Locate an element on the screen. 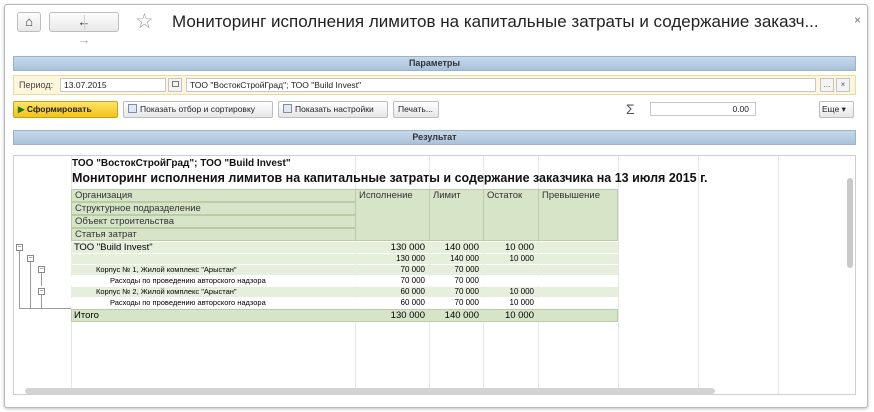 Image resolution: width=874 pixels, height=412 pixels. header-limit: Лимит is located at coordinates (456, 215).